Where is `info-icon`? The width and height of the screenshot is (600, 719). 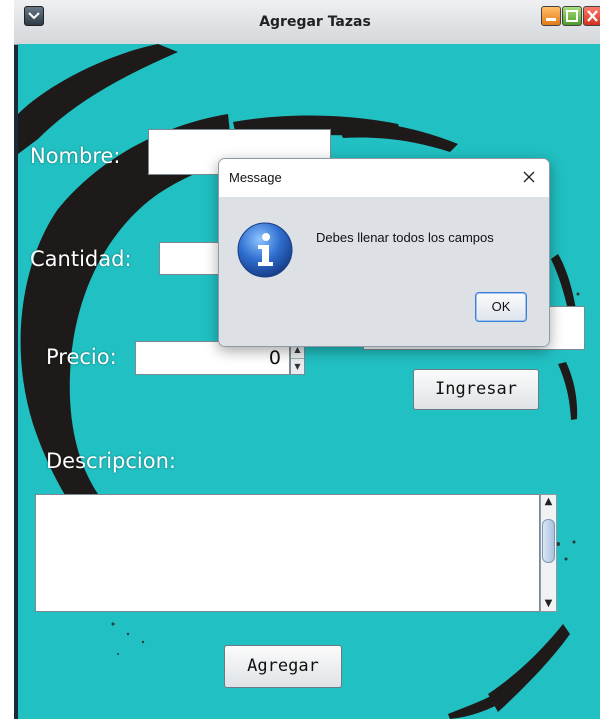
info-icon is located at coordinates (265, 250).